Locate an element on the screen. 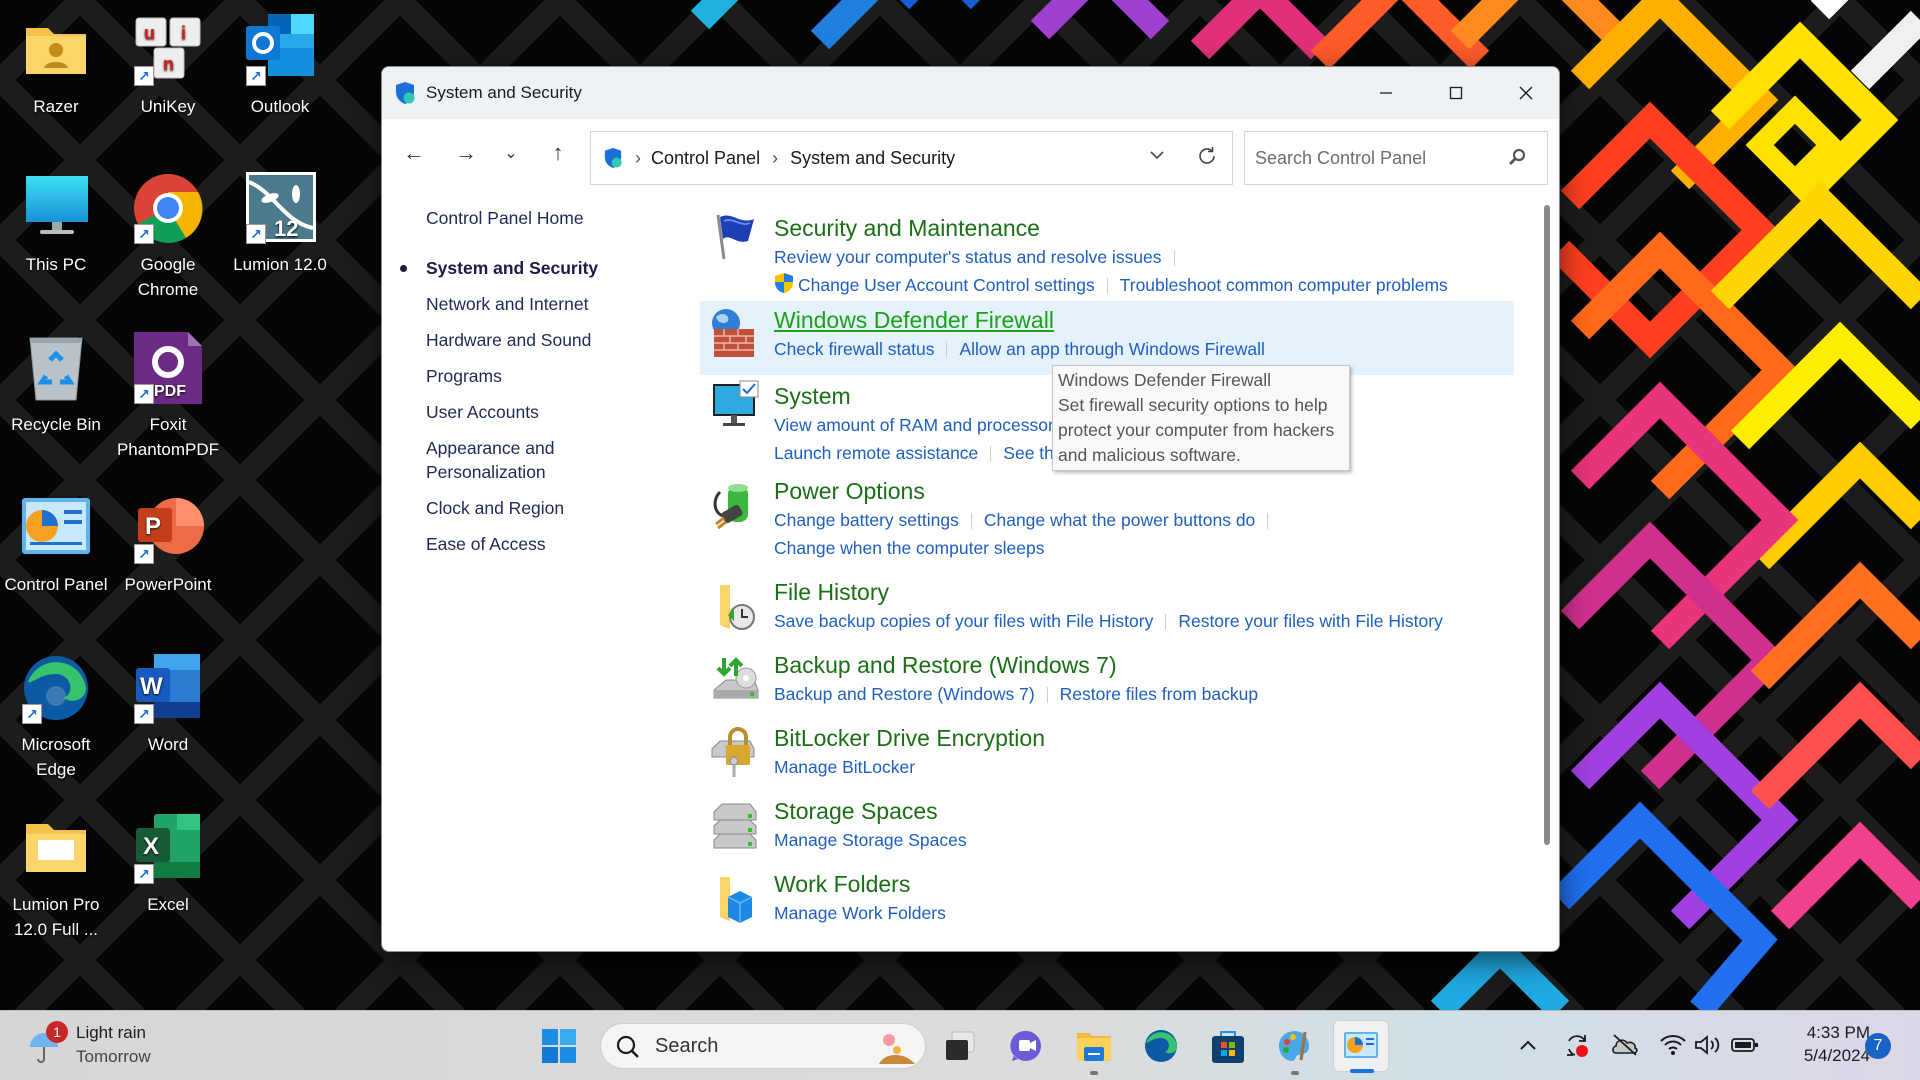 Image resolution: width=1920 pixels, height=1080 pixels. scrollbar-thumb is located at coordinates (1547, 525).